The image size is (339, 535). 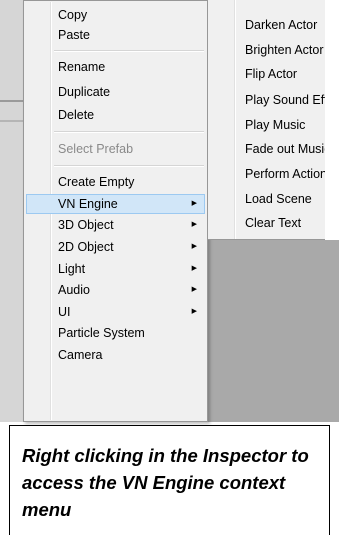 What do you see at coordinates (64, 312) in the screenshot?
I see `menu-item-label: UI` at bounding box center [64, 312].